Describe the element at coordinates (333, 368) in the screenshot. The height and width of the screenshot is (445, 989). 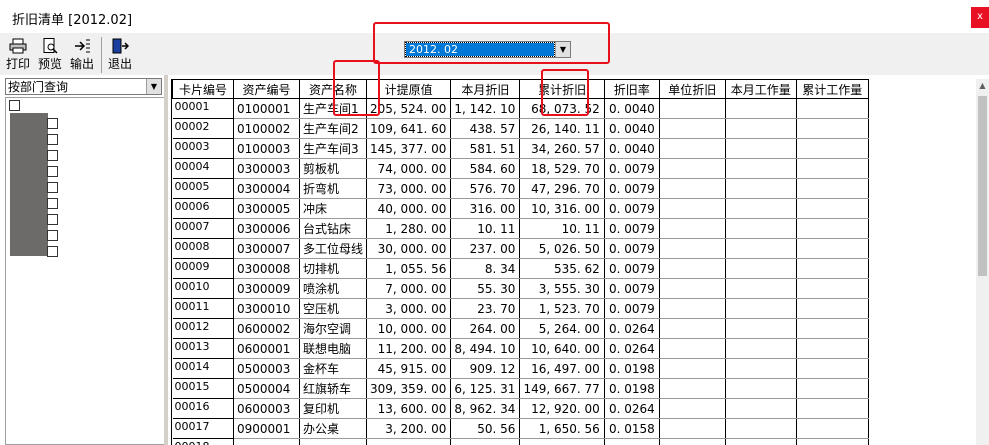
I see `text-cell: 金杯车` at that location.